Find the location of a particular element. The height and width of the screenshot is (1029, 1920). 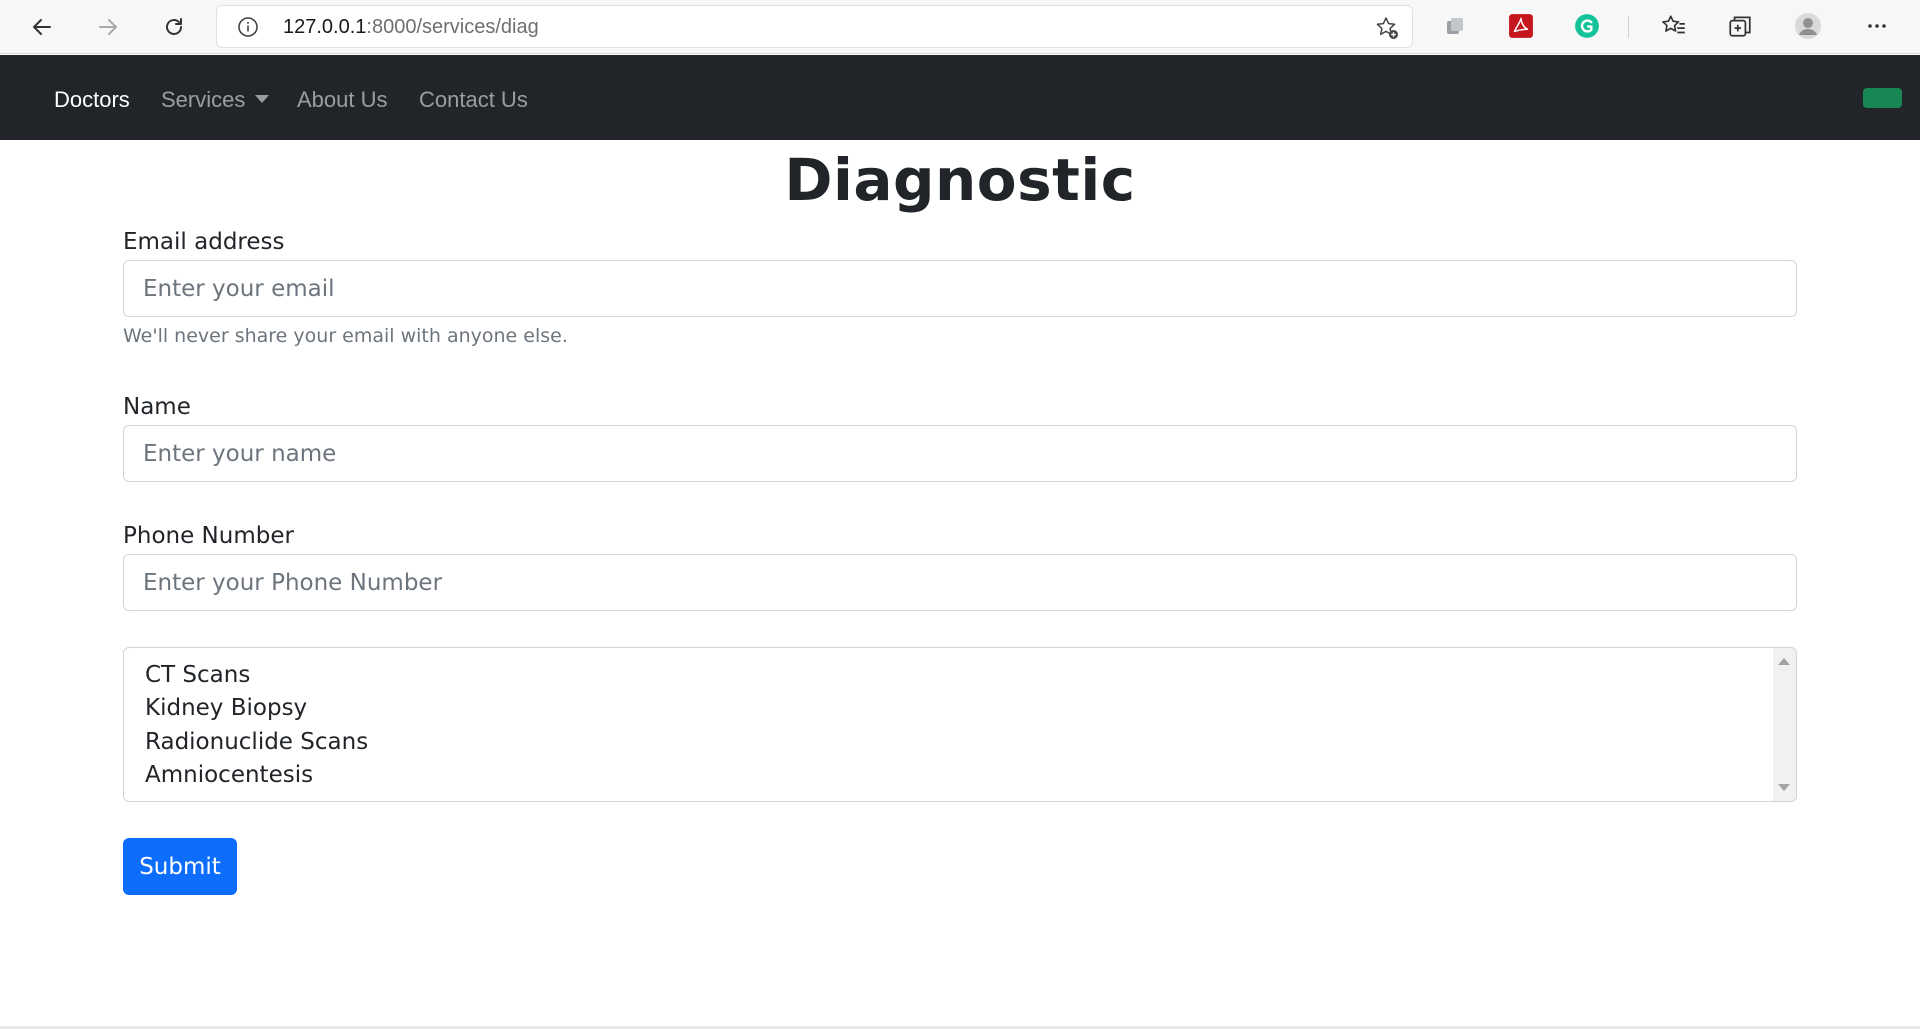

nav-link-services: Services is located at coordinates (215, 100).